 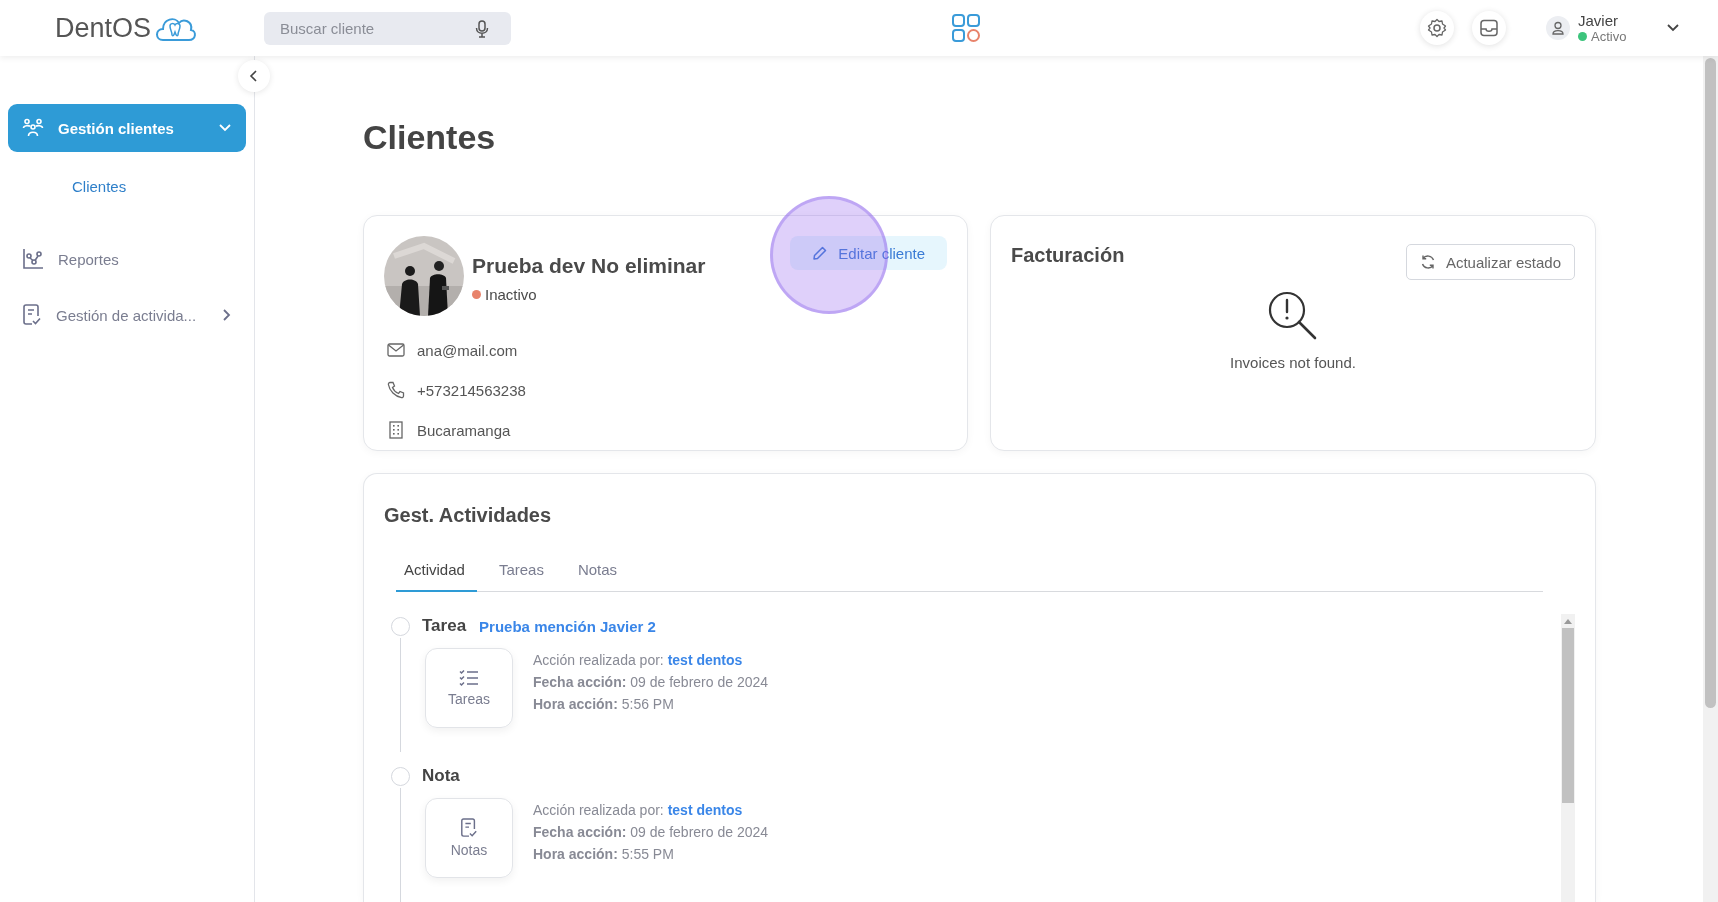 I want to click on inbox-button, so click(x=1489, y=28).